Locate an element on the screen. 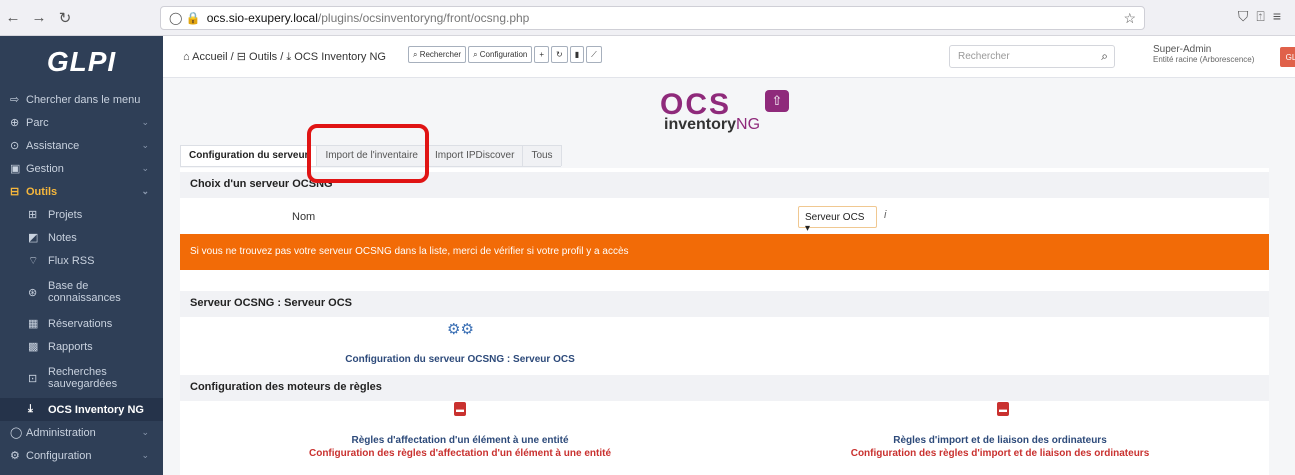  tab-ipdiscover-import: Import IPDiscover is located at coordinates (474, 155).